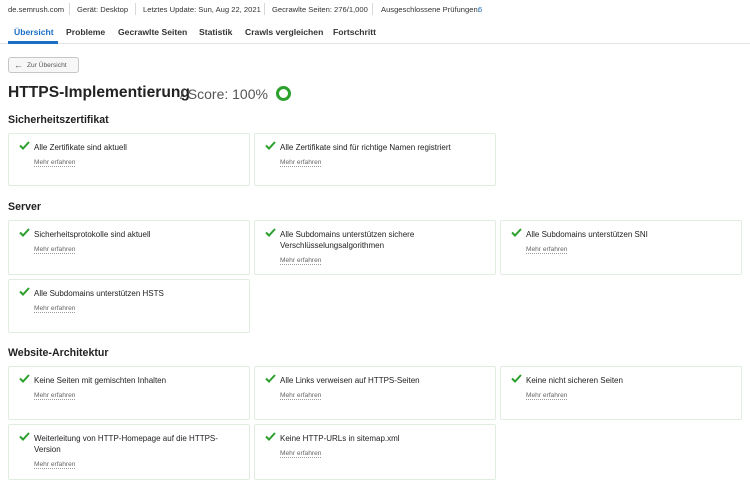 Image resolution: width=750 pixels, height=486 pixels. Describe the element at coordinates (24, 207) in the screenshot. I see `section-title-server: Server` at that location.